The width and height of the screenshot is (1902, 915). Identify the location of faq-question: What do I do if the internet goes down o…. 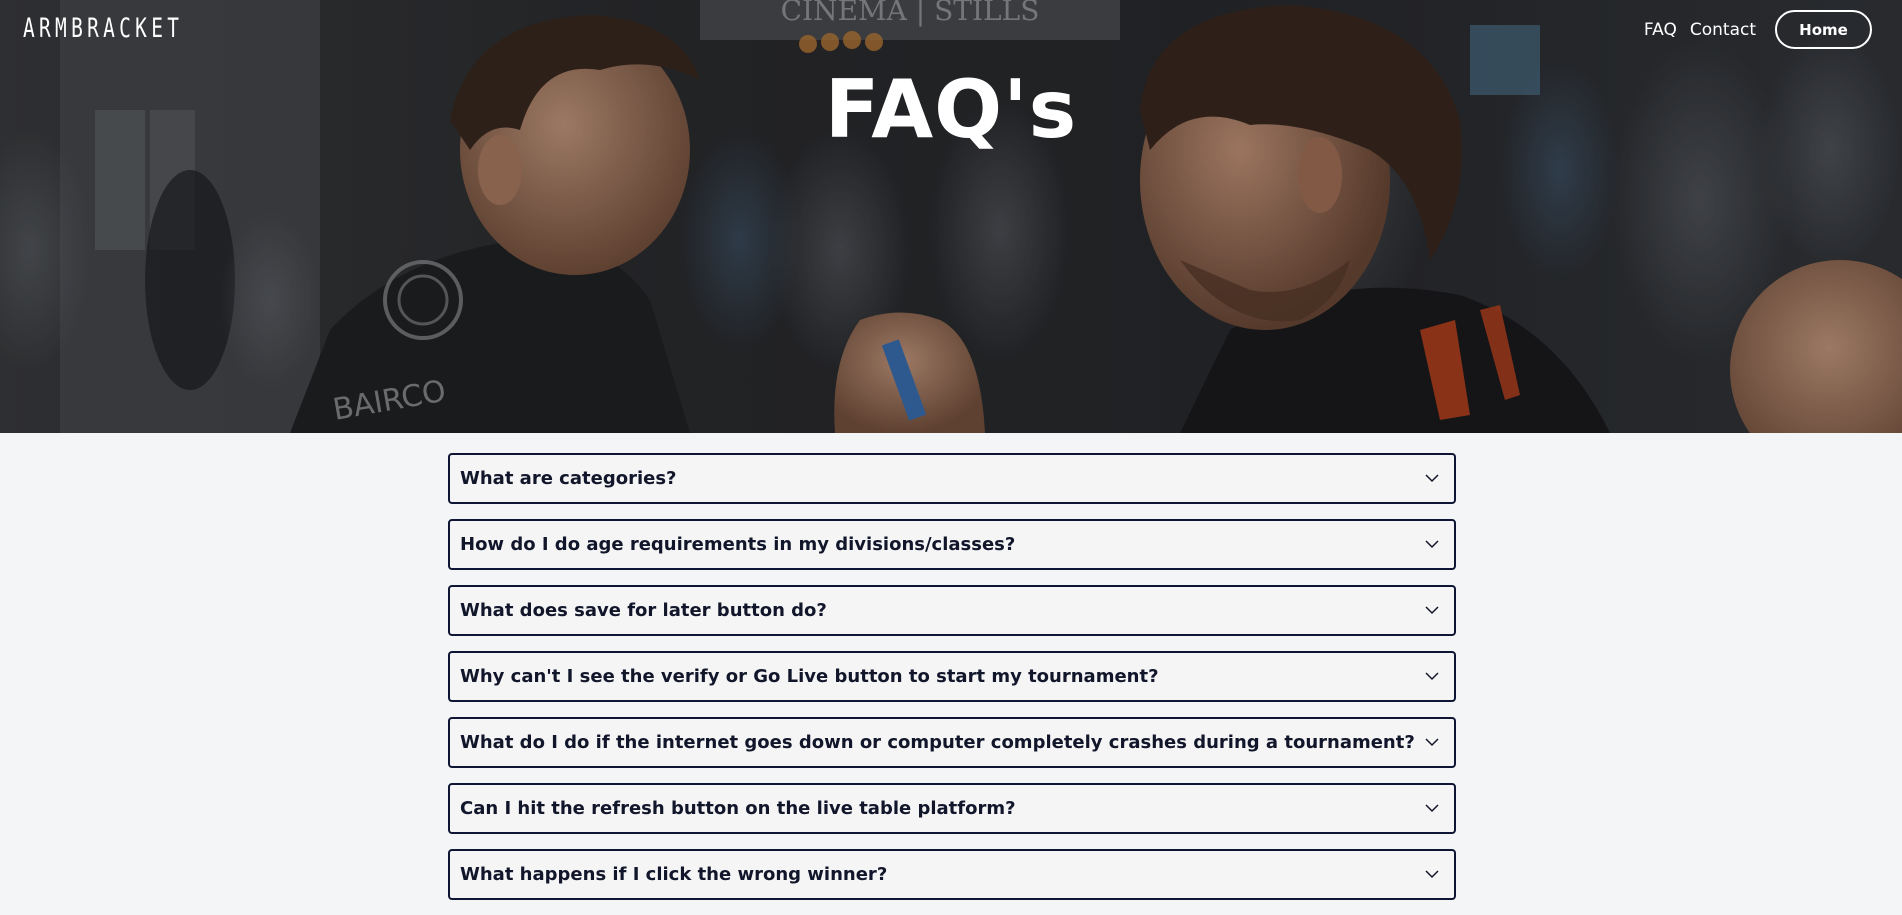
(937, 742).